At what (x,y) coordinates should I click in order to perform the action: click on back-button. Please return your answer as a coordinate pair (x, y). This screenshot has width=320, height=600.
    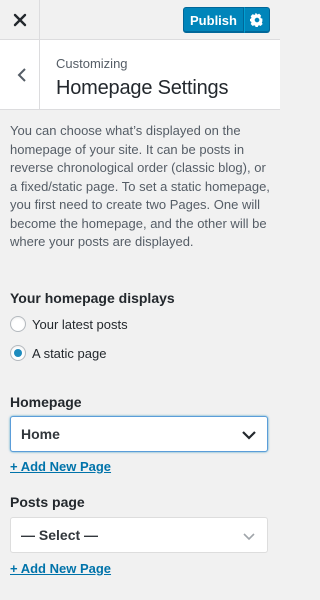
    Looking at the image, I should click on (20, 74).